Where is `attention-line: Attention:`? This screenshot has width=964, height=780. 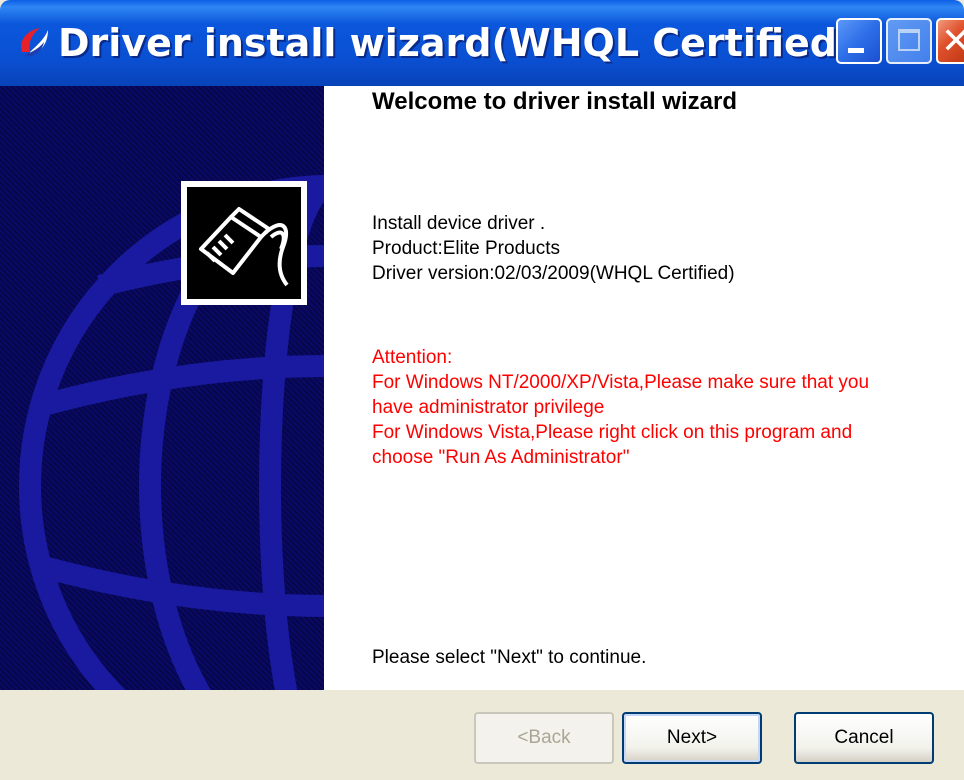
attention-line: Attention: is located at coordinates (412, 357).